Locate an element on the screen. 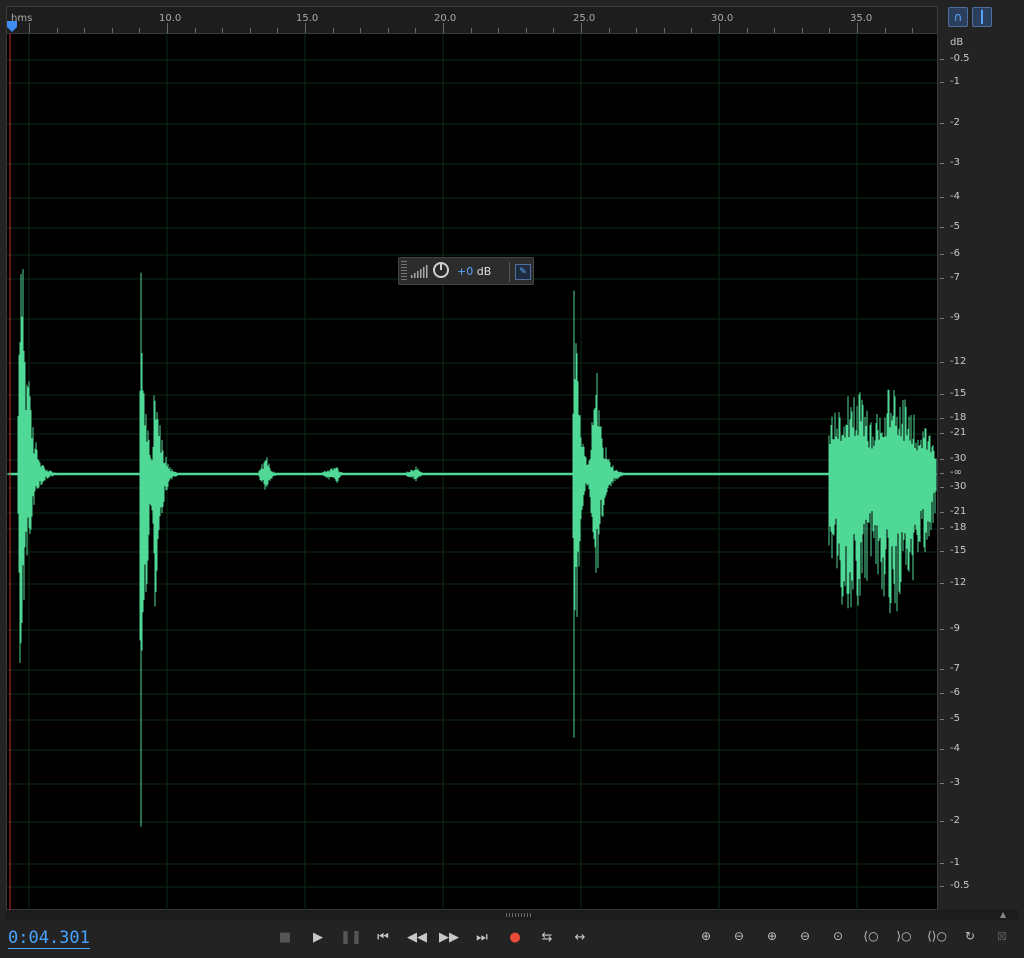  ruler-tools: ∩ ┃ is located at coordinates (971, 18).